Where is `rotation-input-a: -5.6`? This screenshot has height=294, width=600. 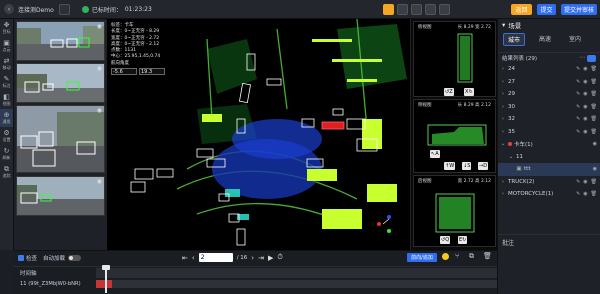 rotation-input-a: -5.6 is located at coordinates (124, 72).